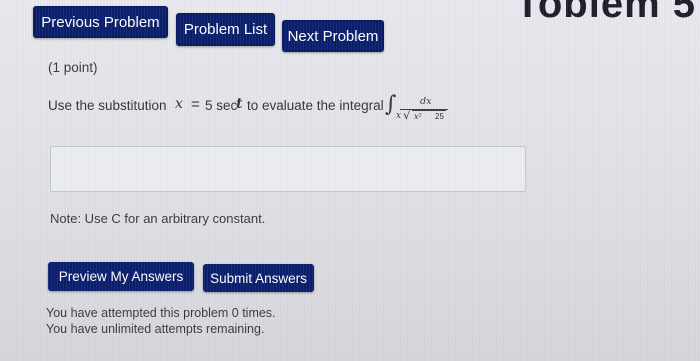 The image size is (700, 361). Describe the element at coordinates (426, 101) in the screenshot. I see `integral-numerator: dx` at that location.